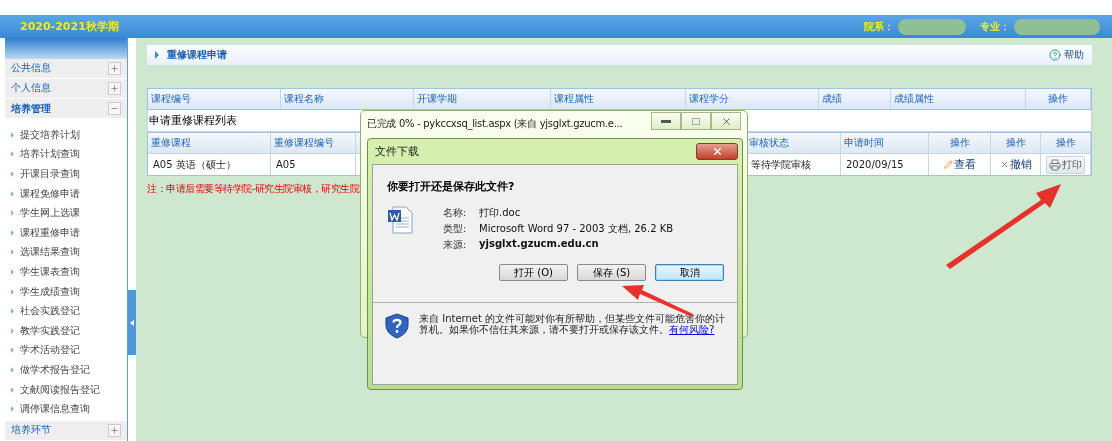 The height and width of the screenshot is (441, 1112). I want to click on column-header: 课程编号, so click(214, 99).